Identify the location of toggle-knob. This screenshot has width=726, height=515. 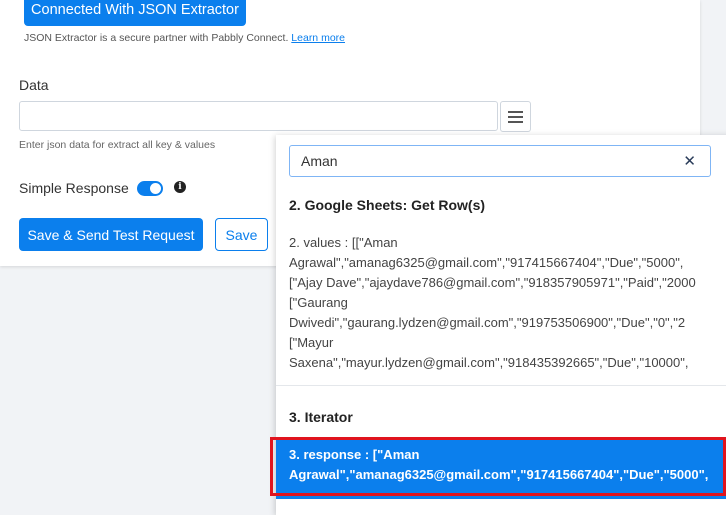
(155, 188).